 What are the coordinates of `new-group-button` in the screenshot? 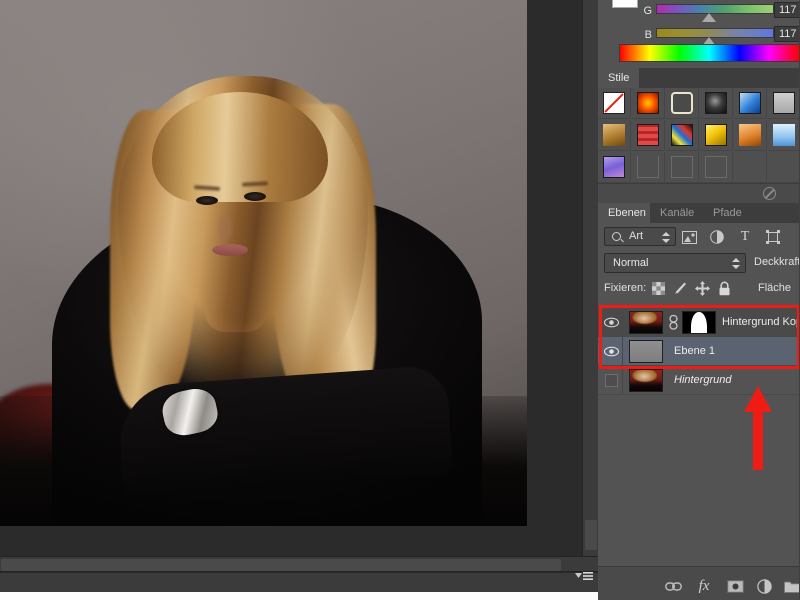 It's located at (790, 586).